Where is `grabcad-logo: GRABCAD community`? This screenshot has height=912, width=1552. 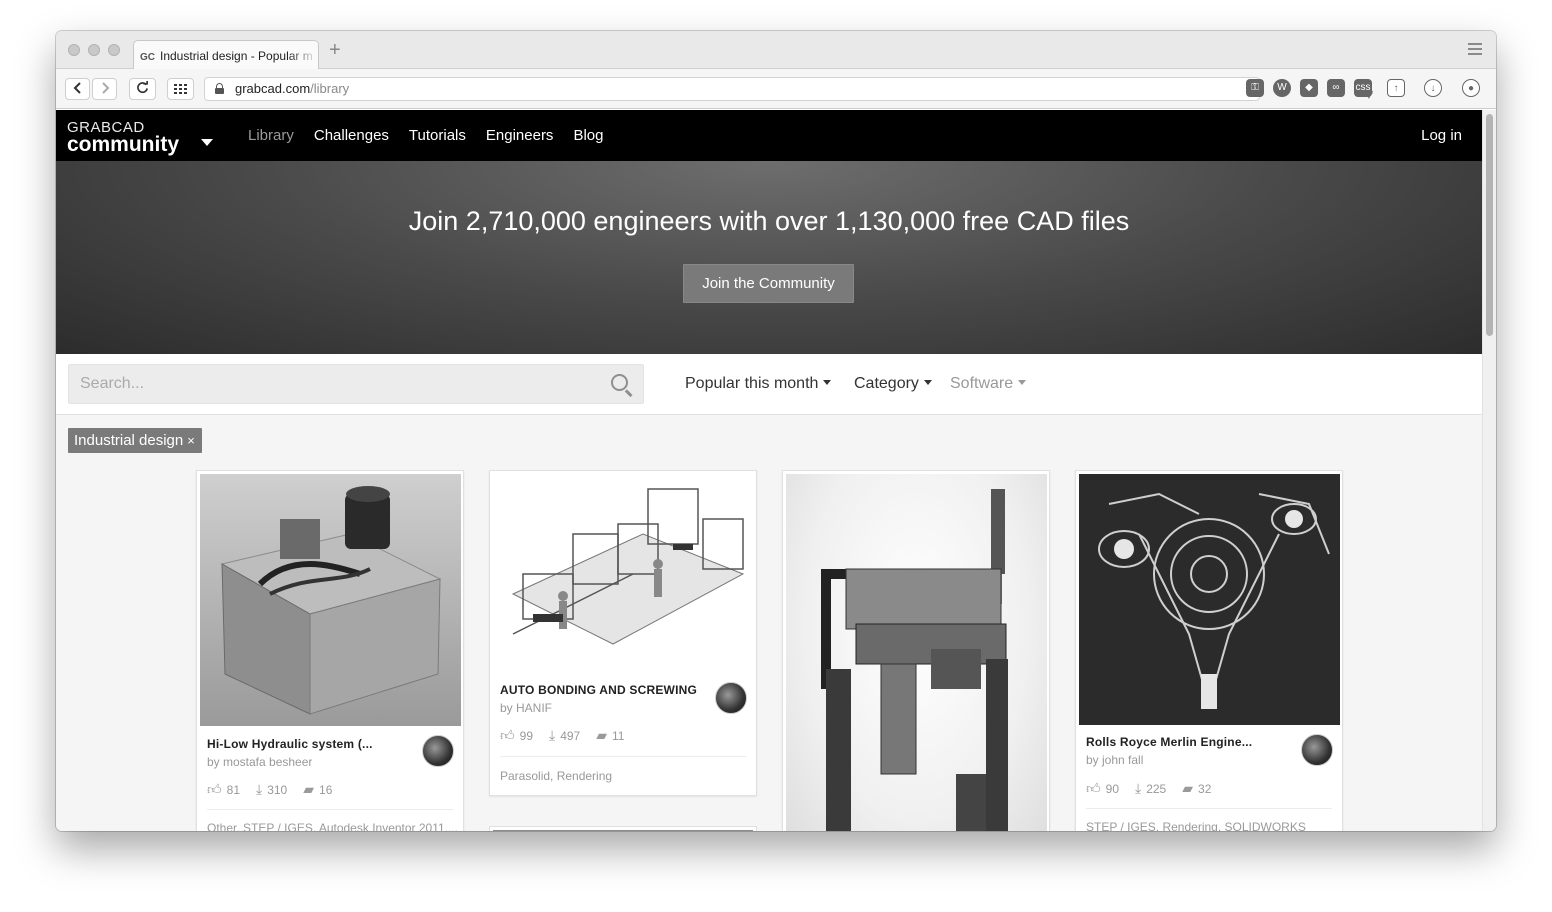
grabcad-logo: GRABCAD community is located at coordinates (140, 138).